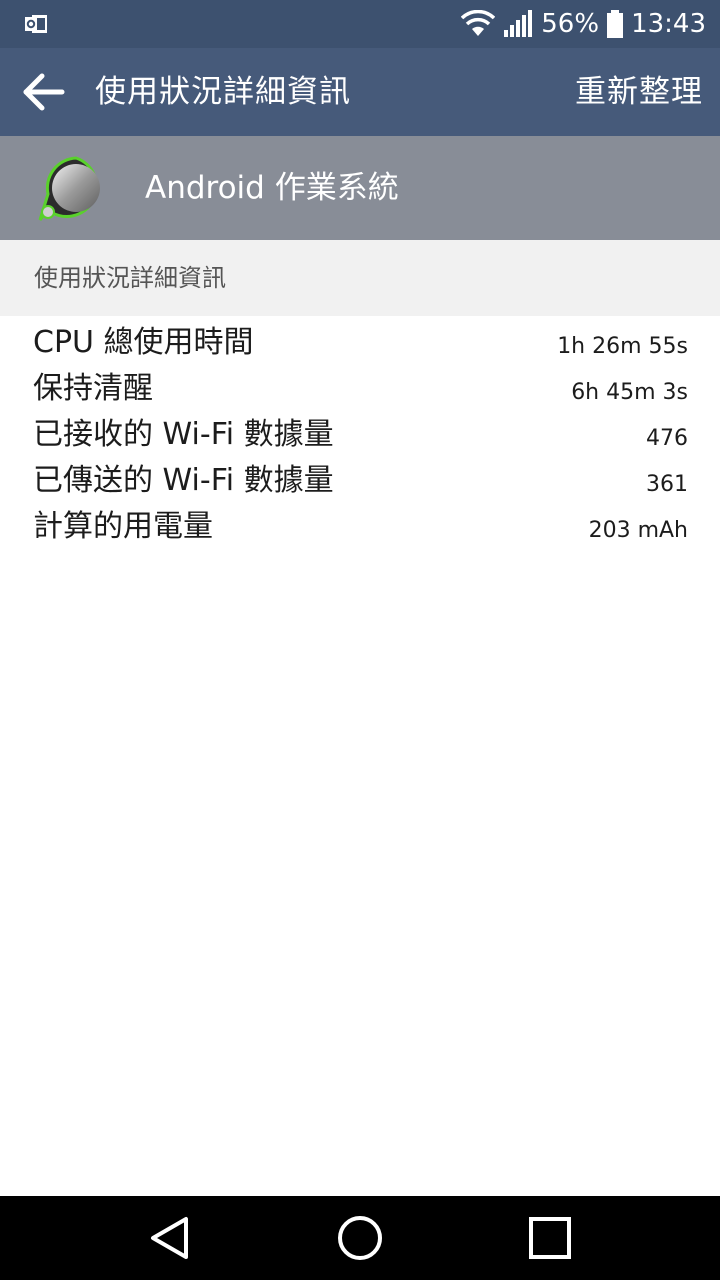 This screenshot has height=1280, width=720. Describe the element at coordinates (360, 527) in the screenshot. I see `detail-row-power-used: 計算的用電量 203 mAh` at that location.